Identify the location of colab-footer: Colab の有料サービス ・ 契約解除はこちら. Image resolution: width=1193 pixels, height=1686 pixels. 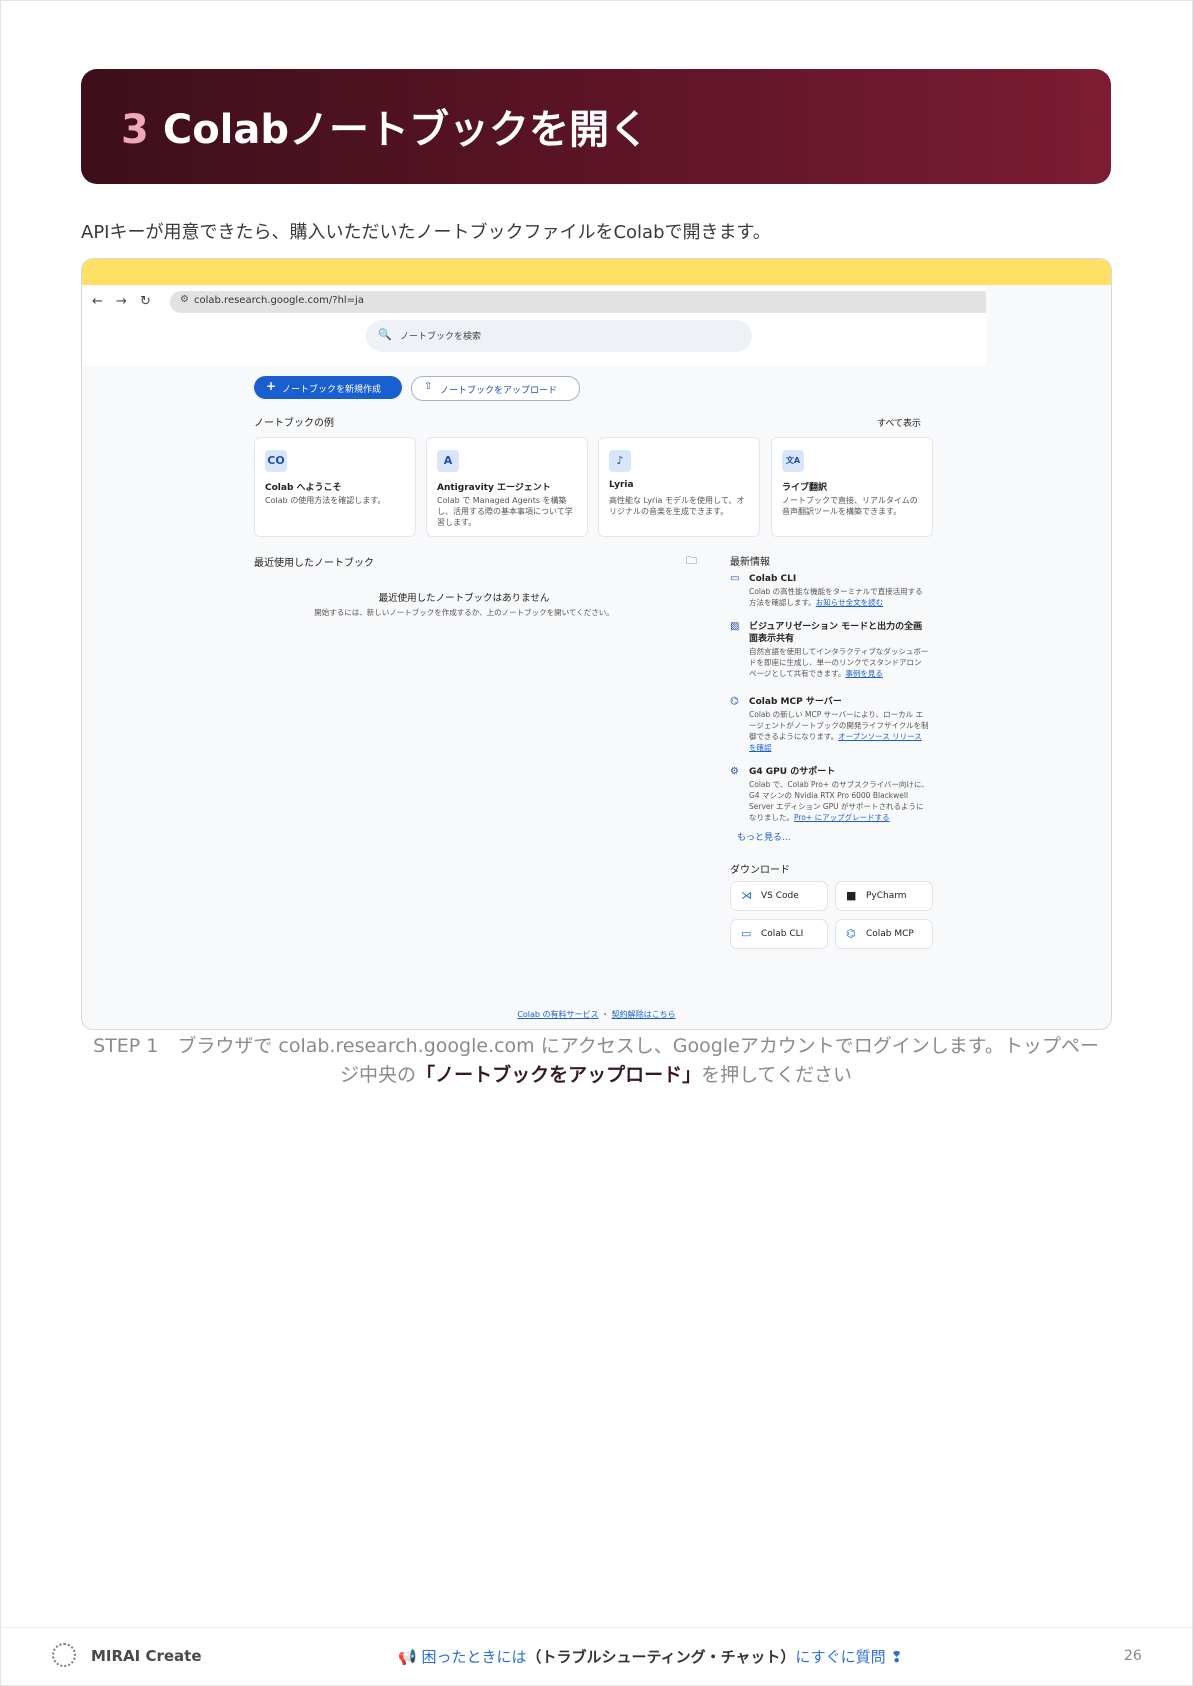
(596, 1014).